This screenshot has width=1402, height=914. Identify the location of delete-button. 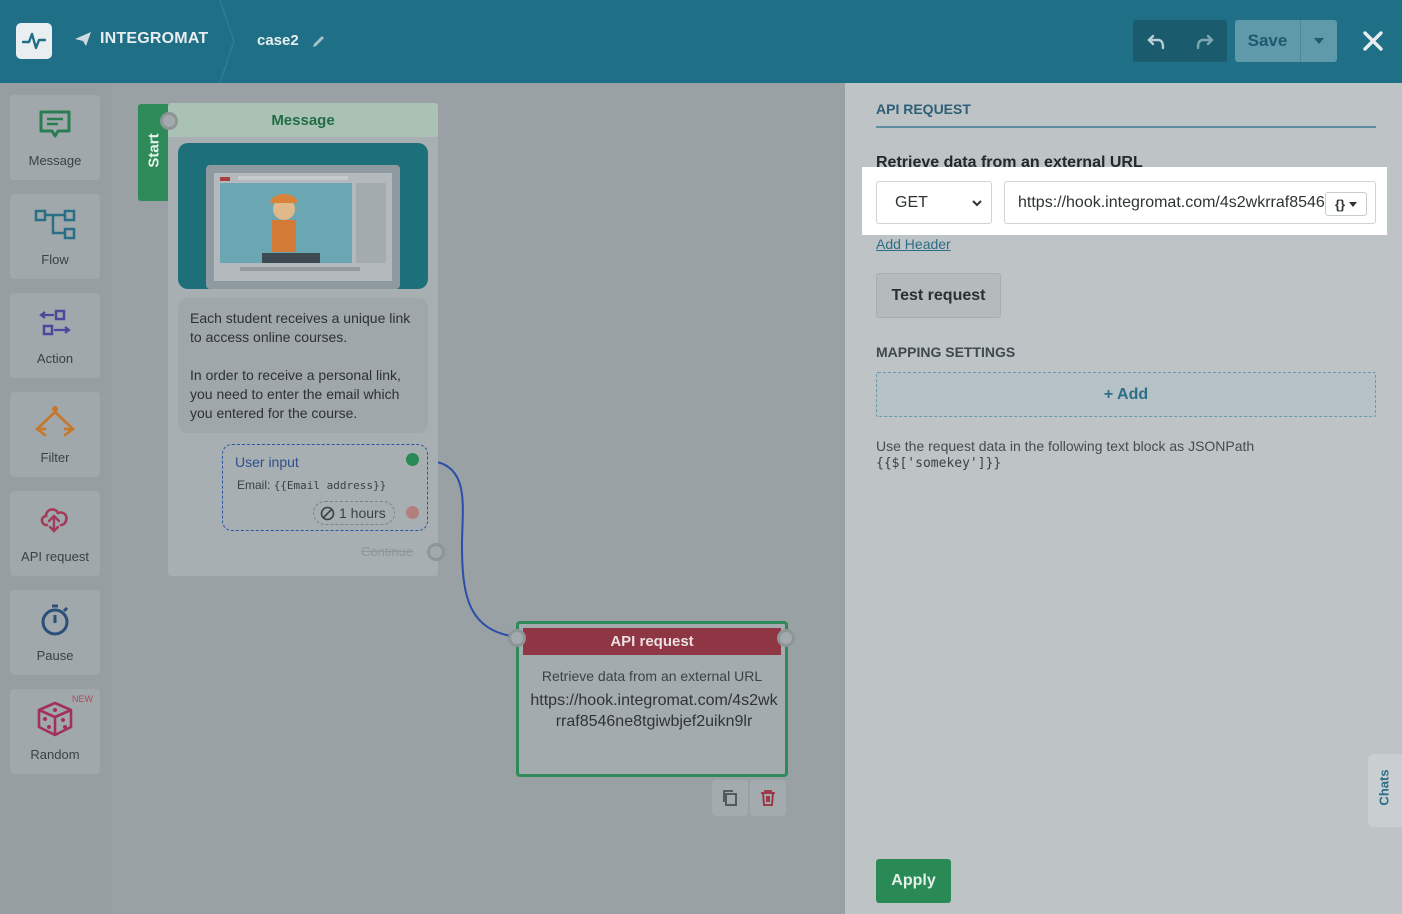
(768, 798).